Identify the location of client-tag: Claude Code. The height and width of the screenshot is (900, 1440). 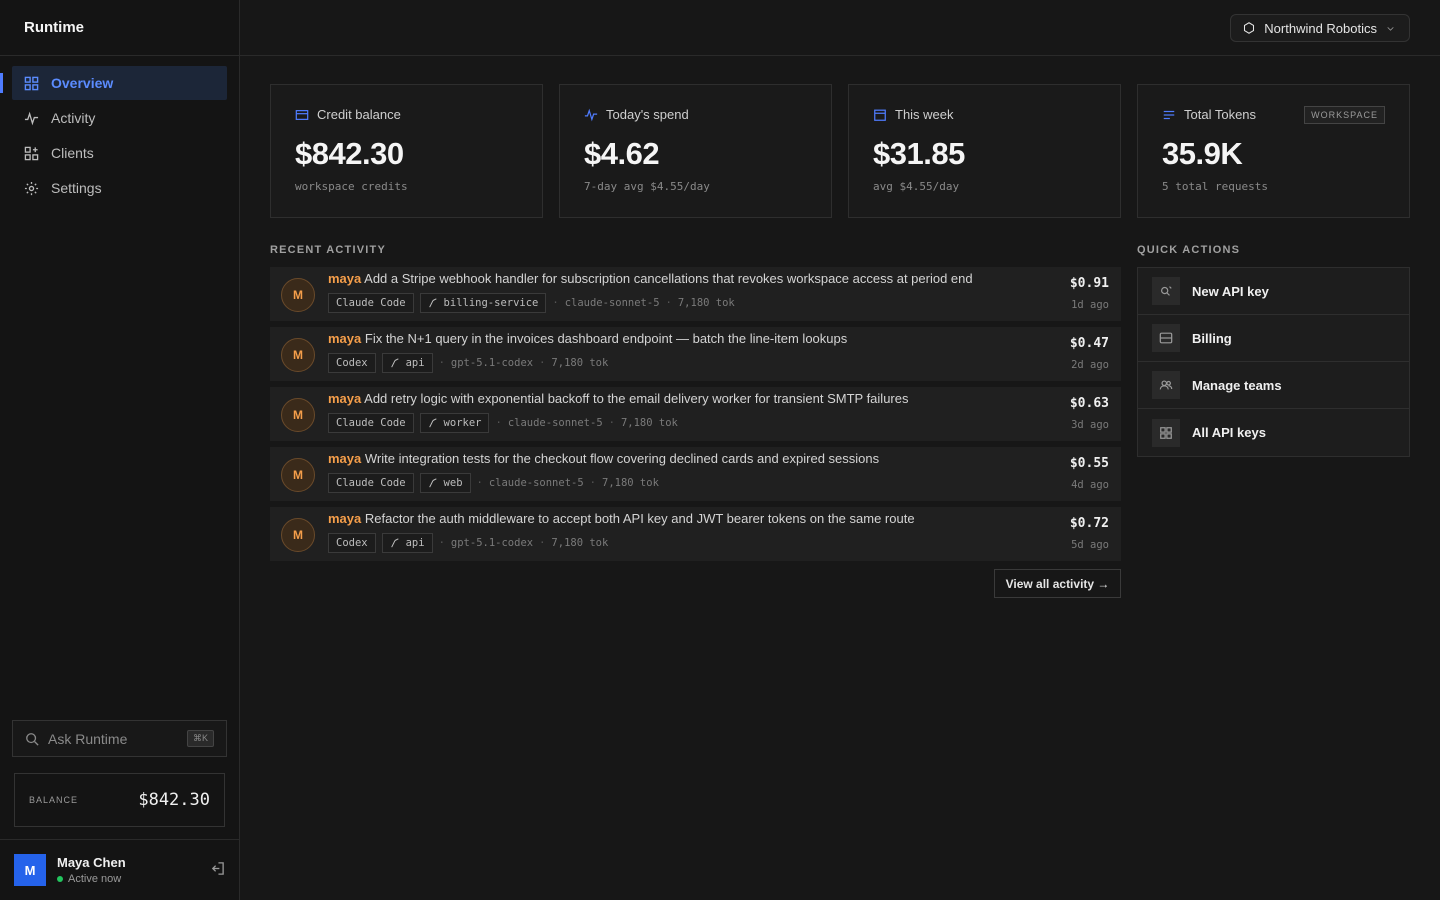
(371, 303).